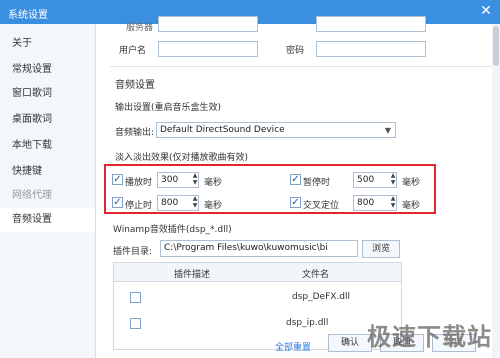 This screenshot has height=358, width=500. Describe the element at coordinates (371, 49) in the screenshot. I see `password-field` at that location.